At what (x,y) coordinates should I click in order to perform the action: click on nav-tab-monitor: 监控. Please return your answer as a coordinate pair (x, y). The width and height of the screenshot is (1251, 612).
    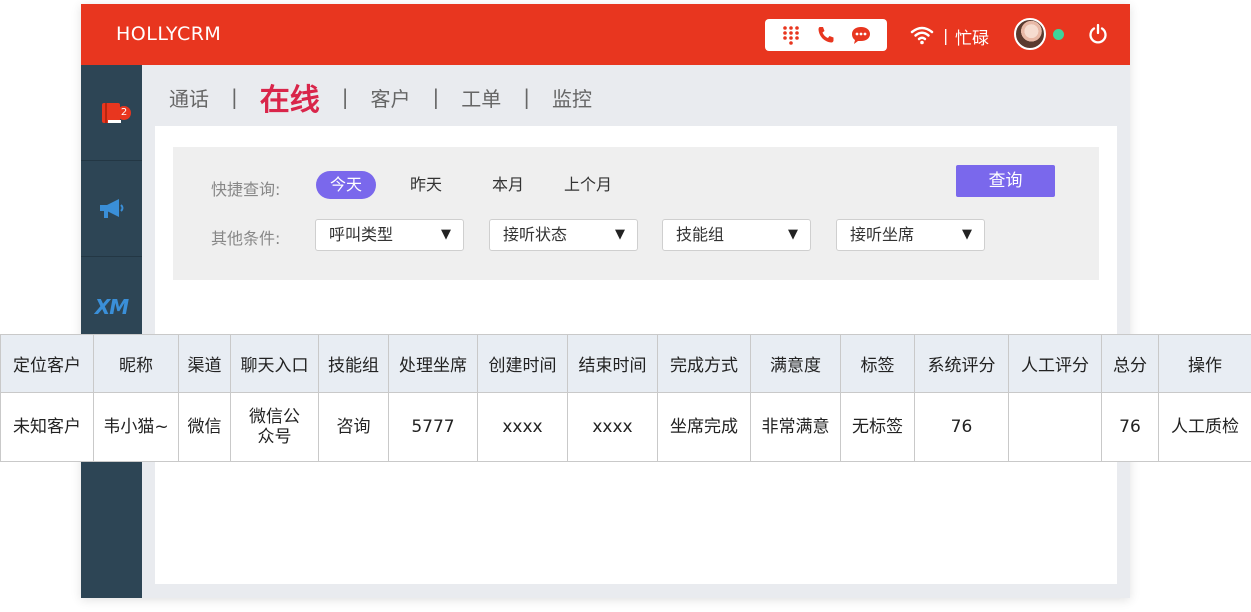
    Looking at the image, I should click on (572, 97).